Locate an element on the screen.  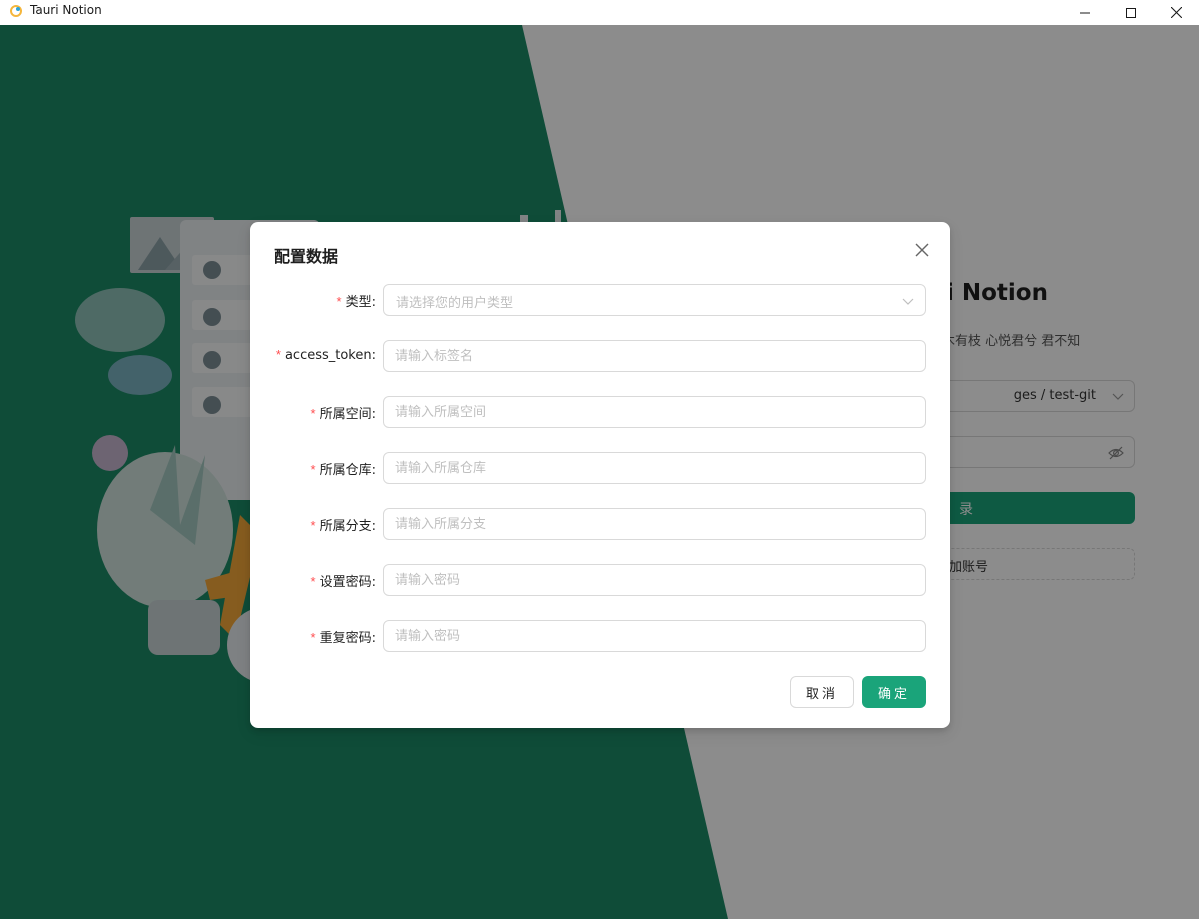
form-row-access-token: * access_token: is located at coordinates (600, 356).